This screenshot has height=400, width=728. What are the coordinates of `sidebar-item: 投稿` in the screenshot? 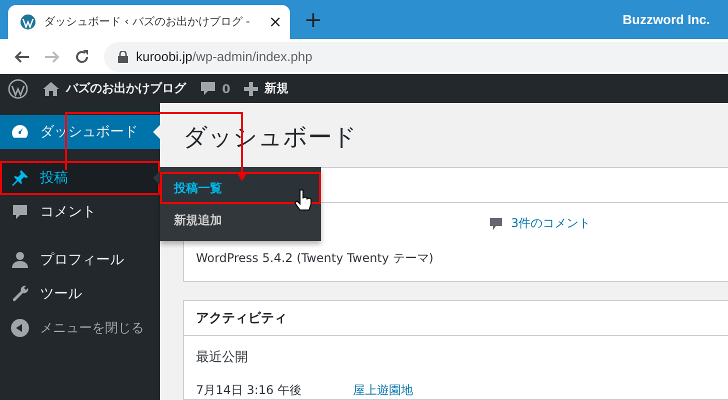 It's located at (80, 178).